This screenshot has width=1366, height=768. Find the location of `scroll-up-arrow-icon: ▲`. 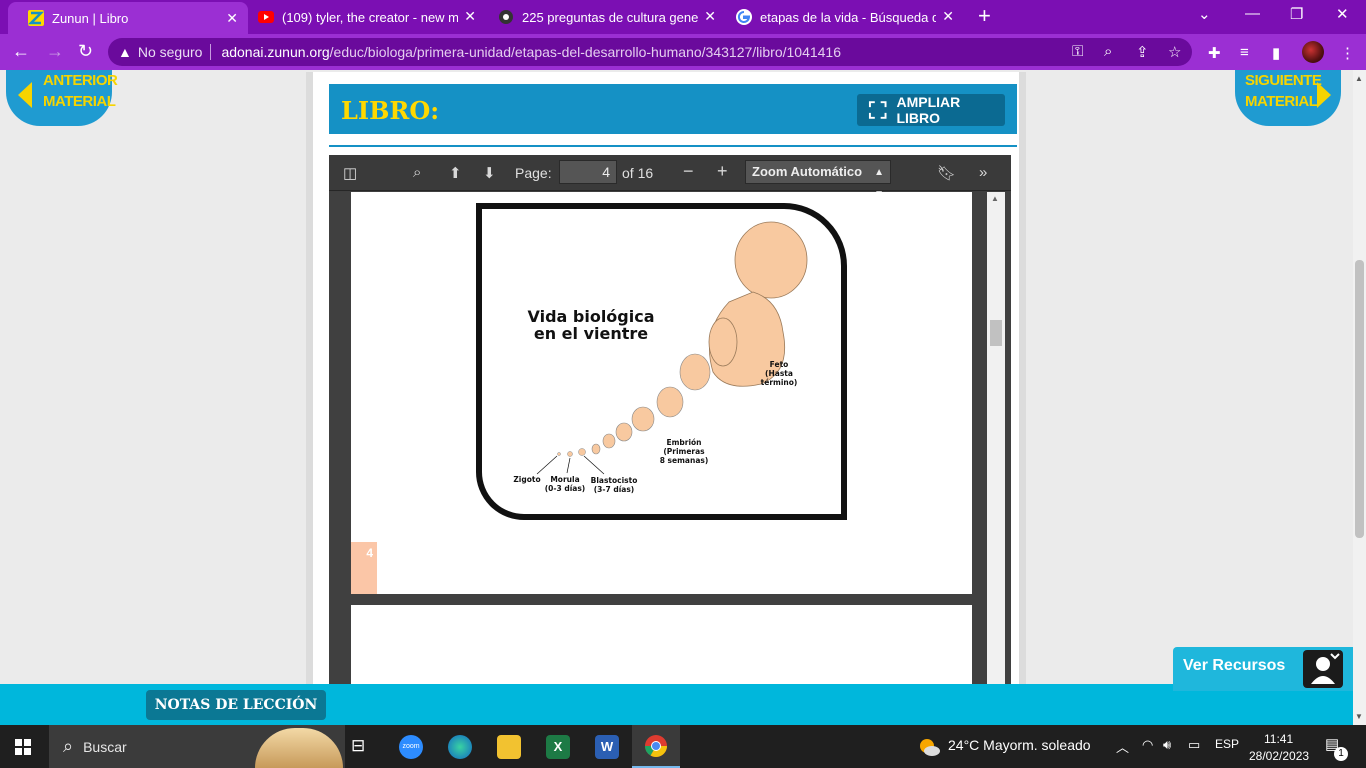

scroll-up-arrow-icon: ▲ is located at coordinates (995, 198).